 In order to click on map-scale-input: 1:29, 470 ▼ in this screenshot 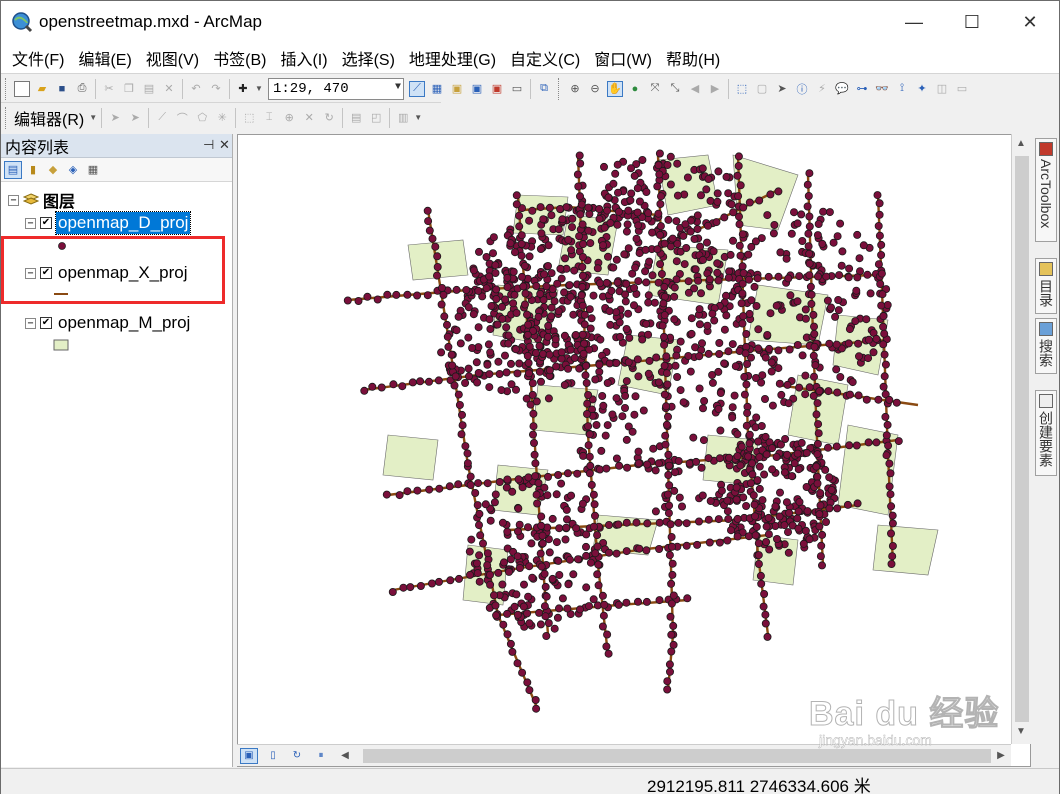, I will do `click(336, 88)`.